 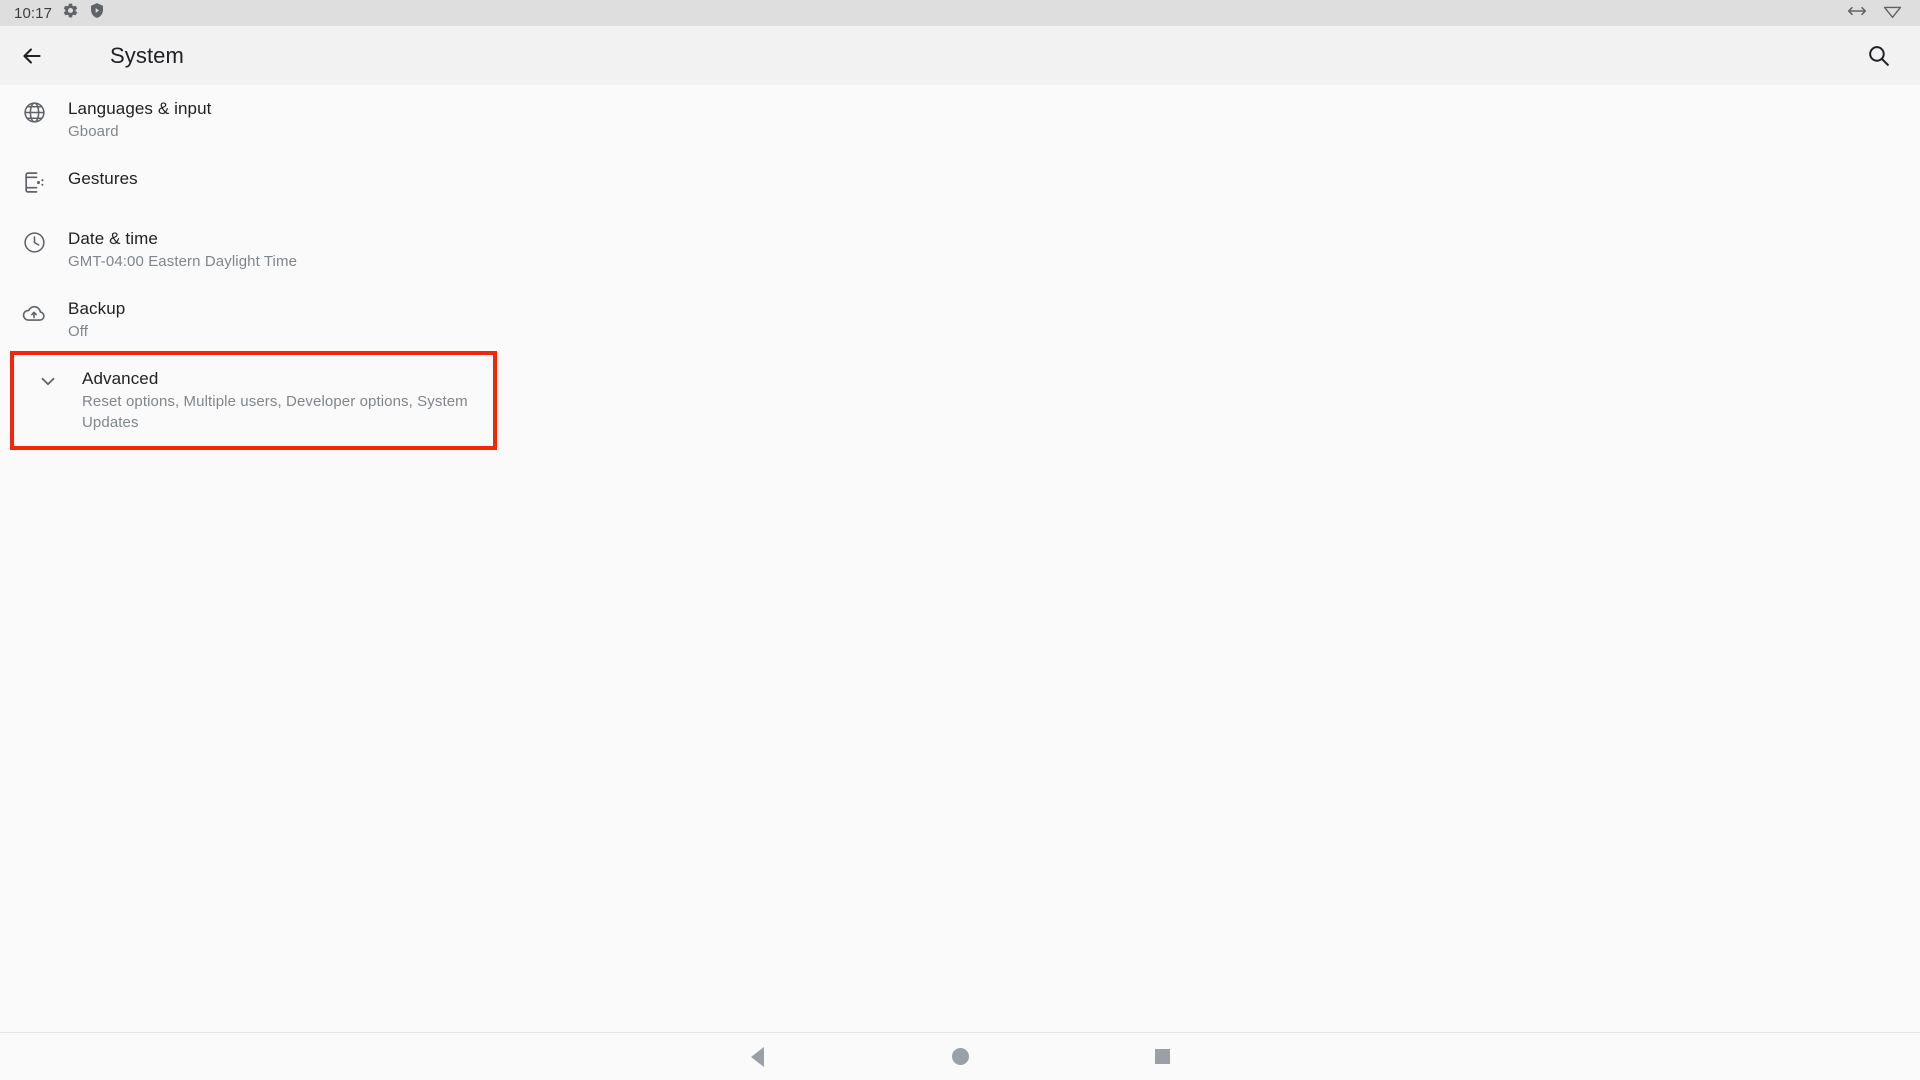 I want to click on search-button, so click(x=1878, y=56).